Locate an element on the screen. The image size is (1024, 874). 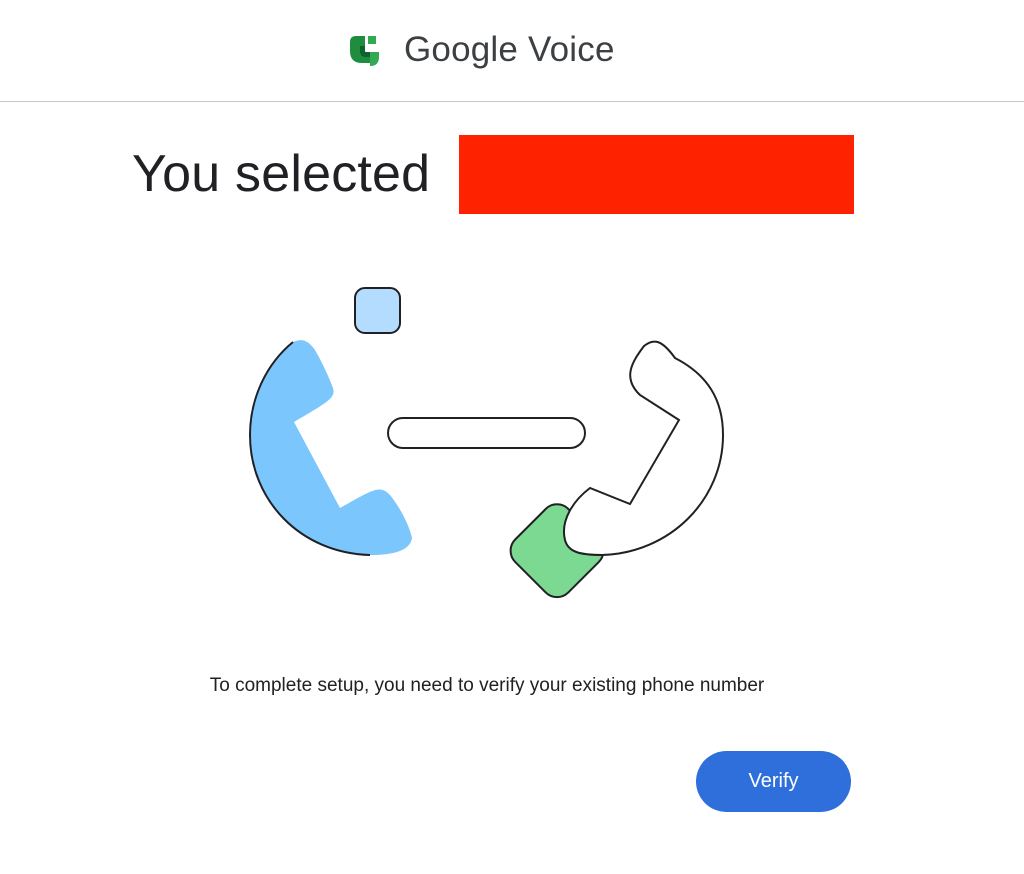
google-voice-logo-icon is located at coordinates (366, 50).